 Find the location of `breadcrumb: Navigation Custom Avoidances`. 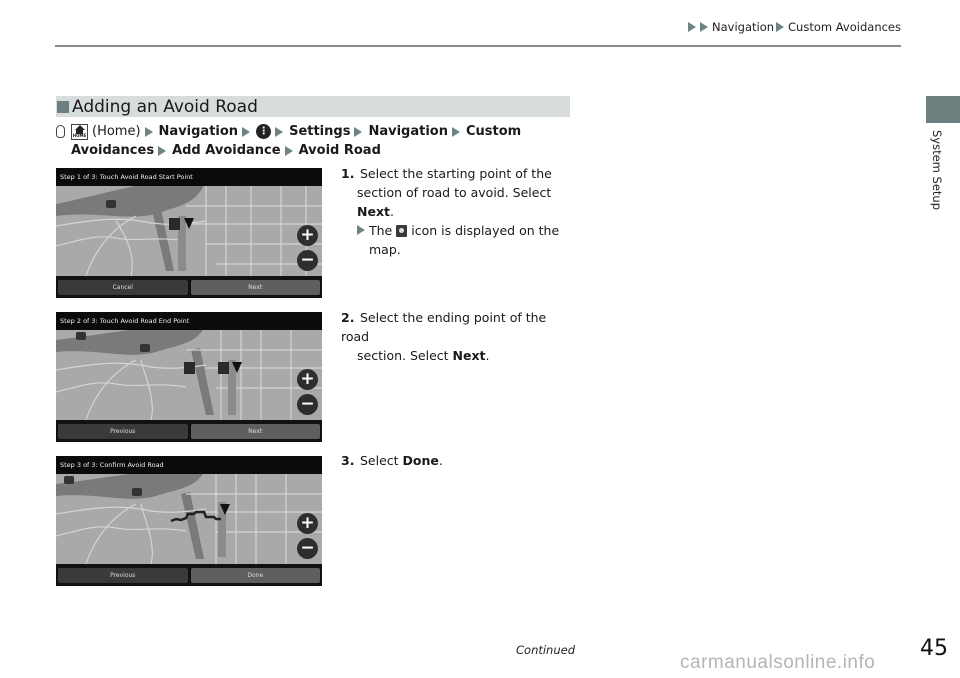

breadcrumb: Navigation Custom Avoidances is located at coordinates (794, 27).